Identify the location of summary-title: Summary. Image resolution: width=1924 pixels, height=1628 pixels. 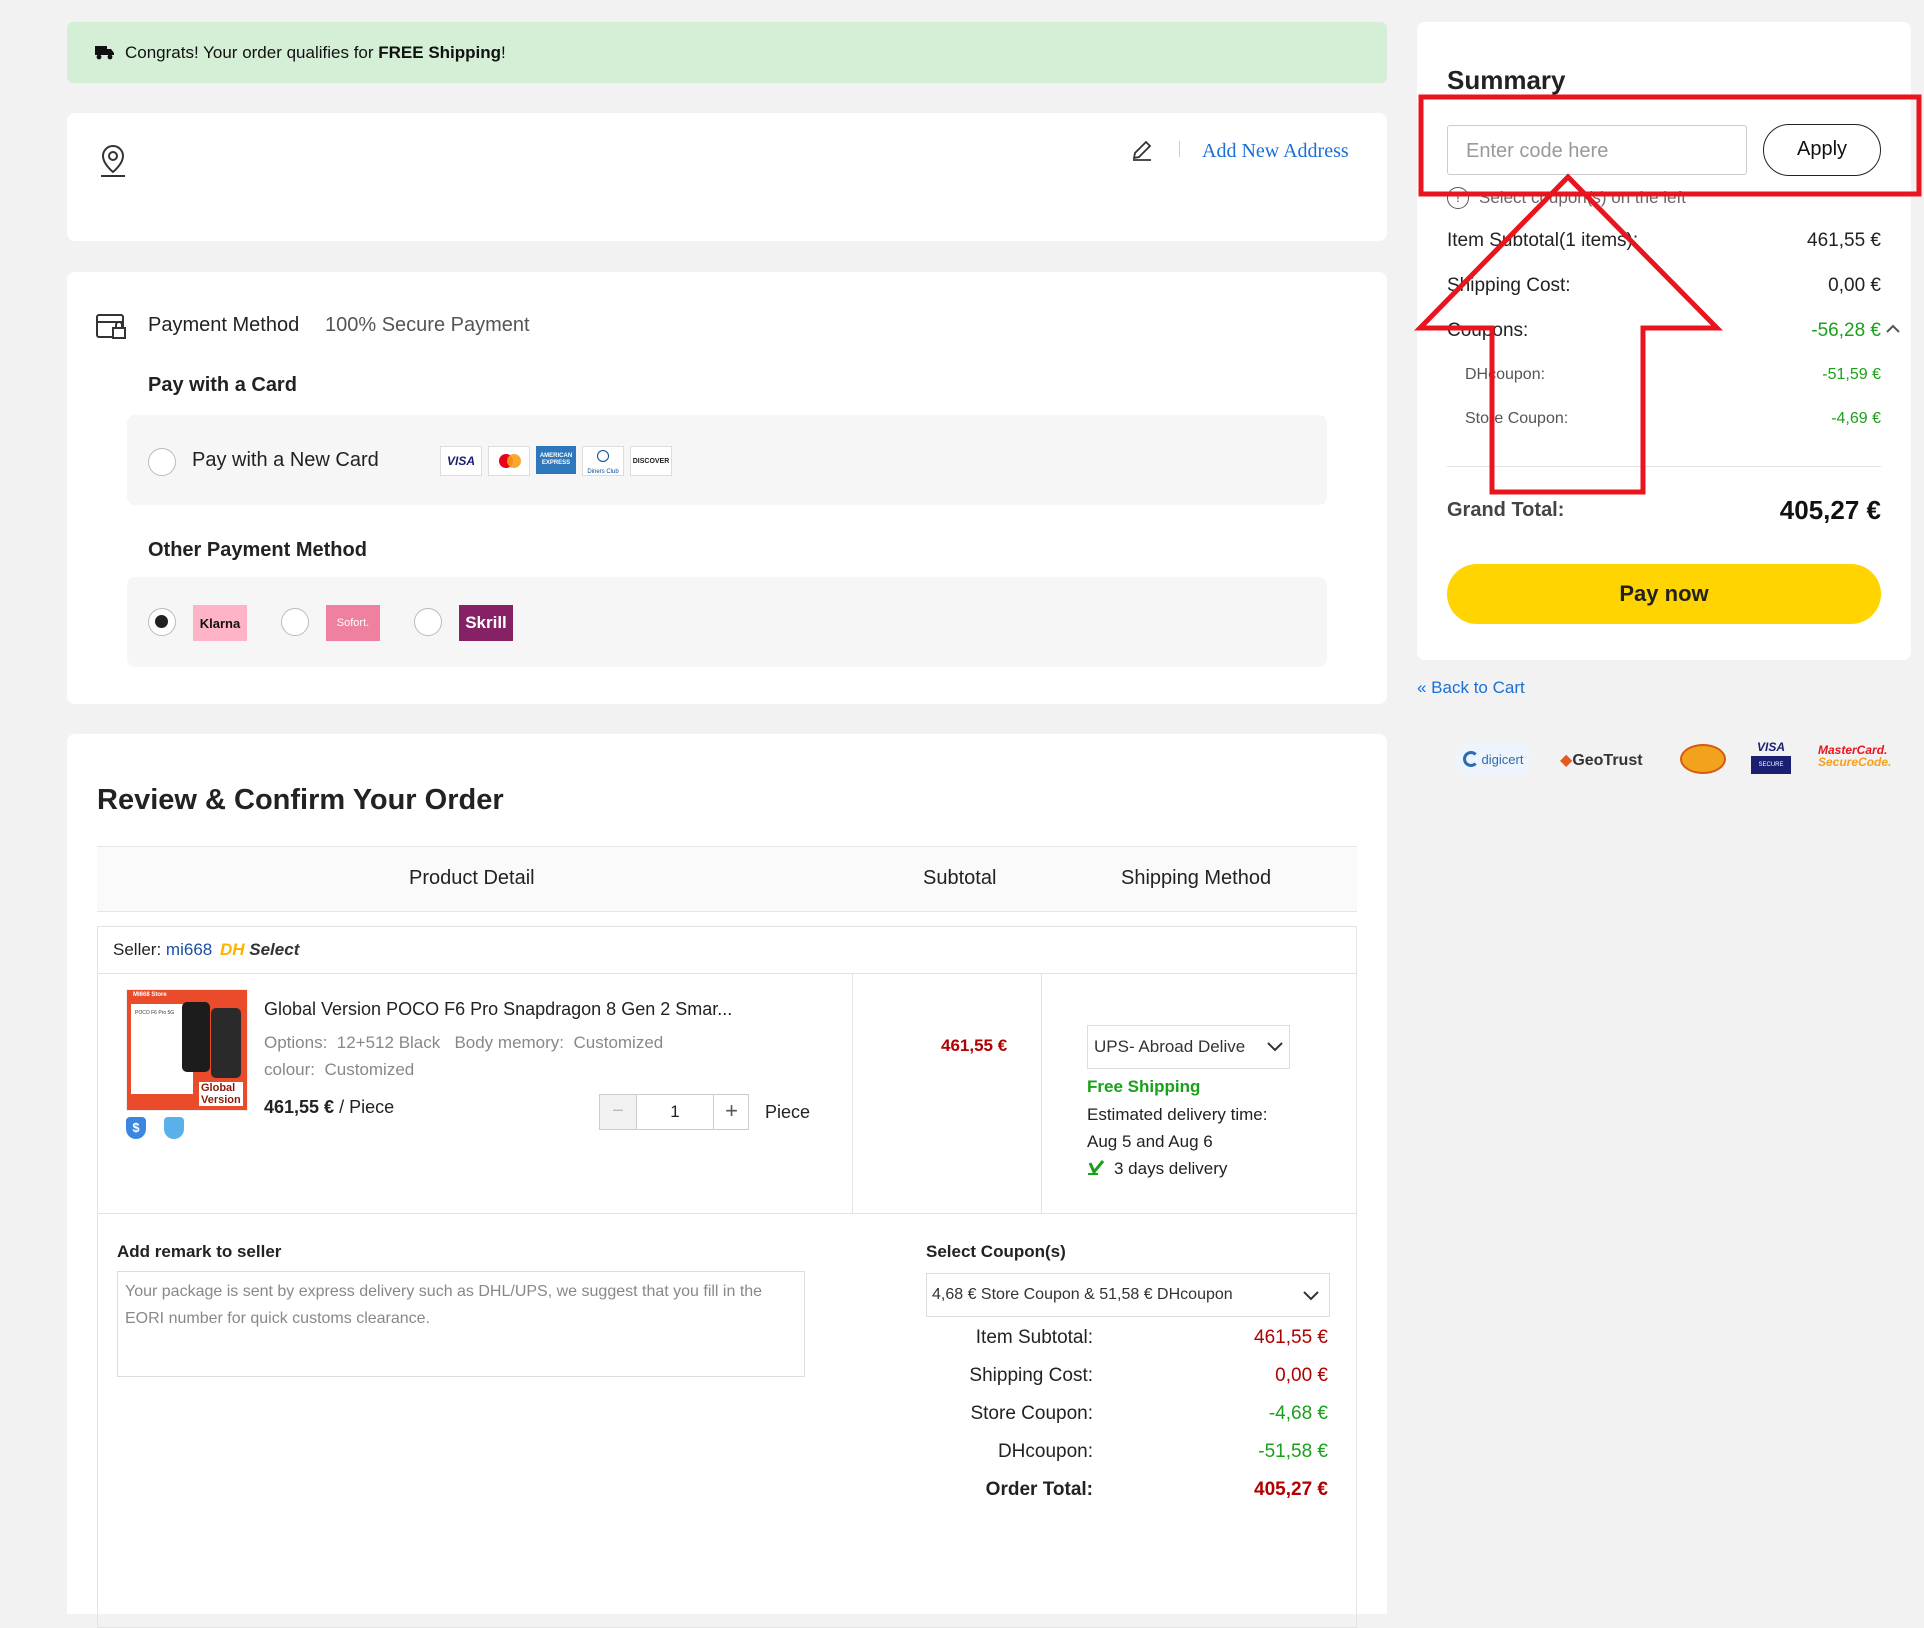
(1506, 80).